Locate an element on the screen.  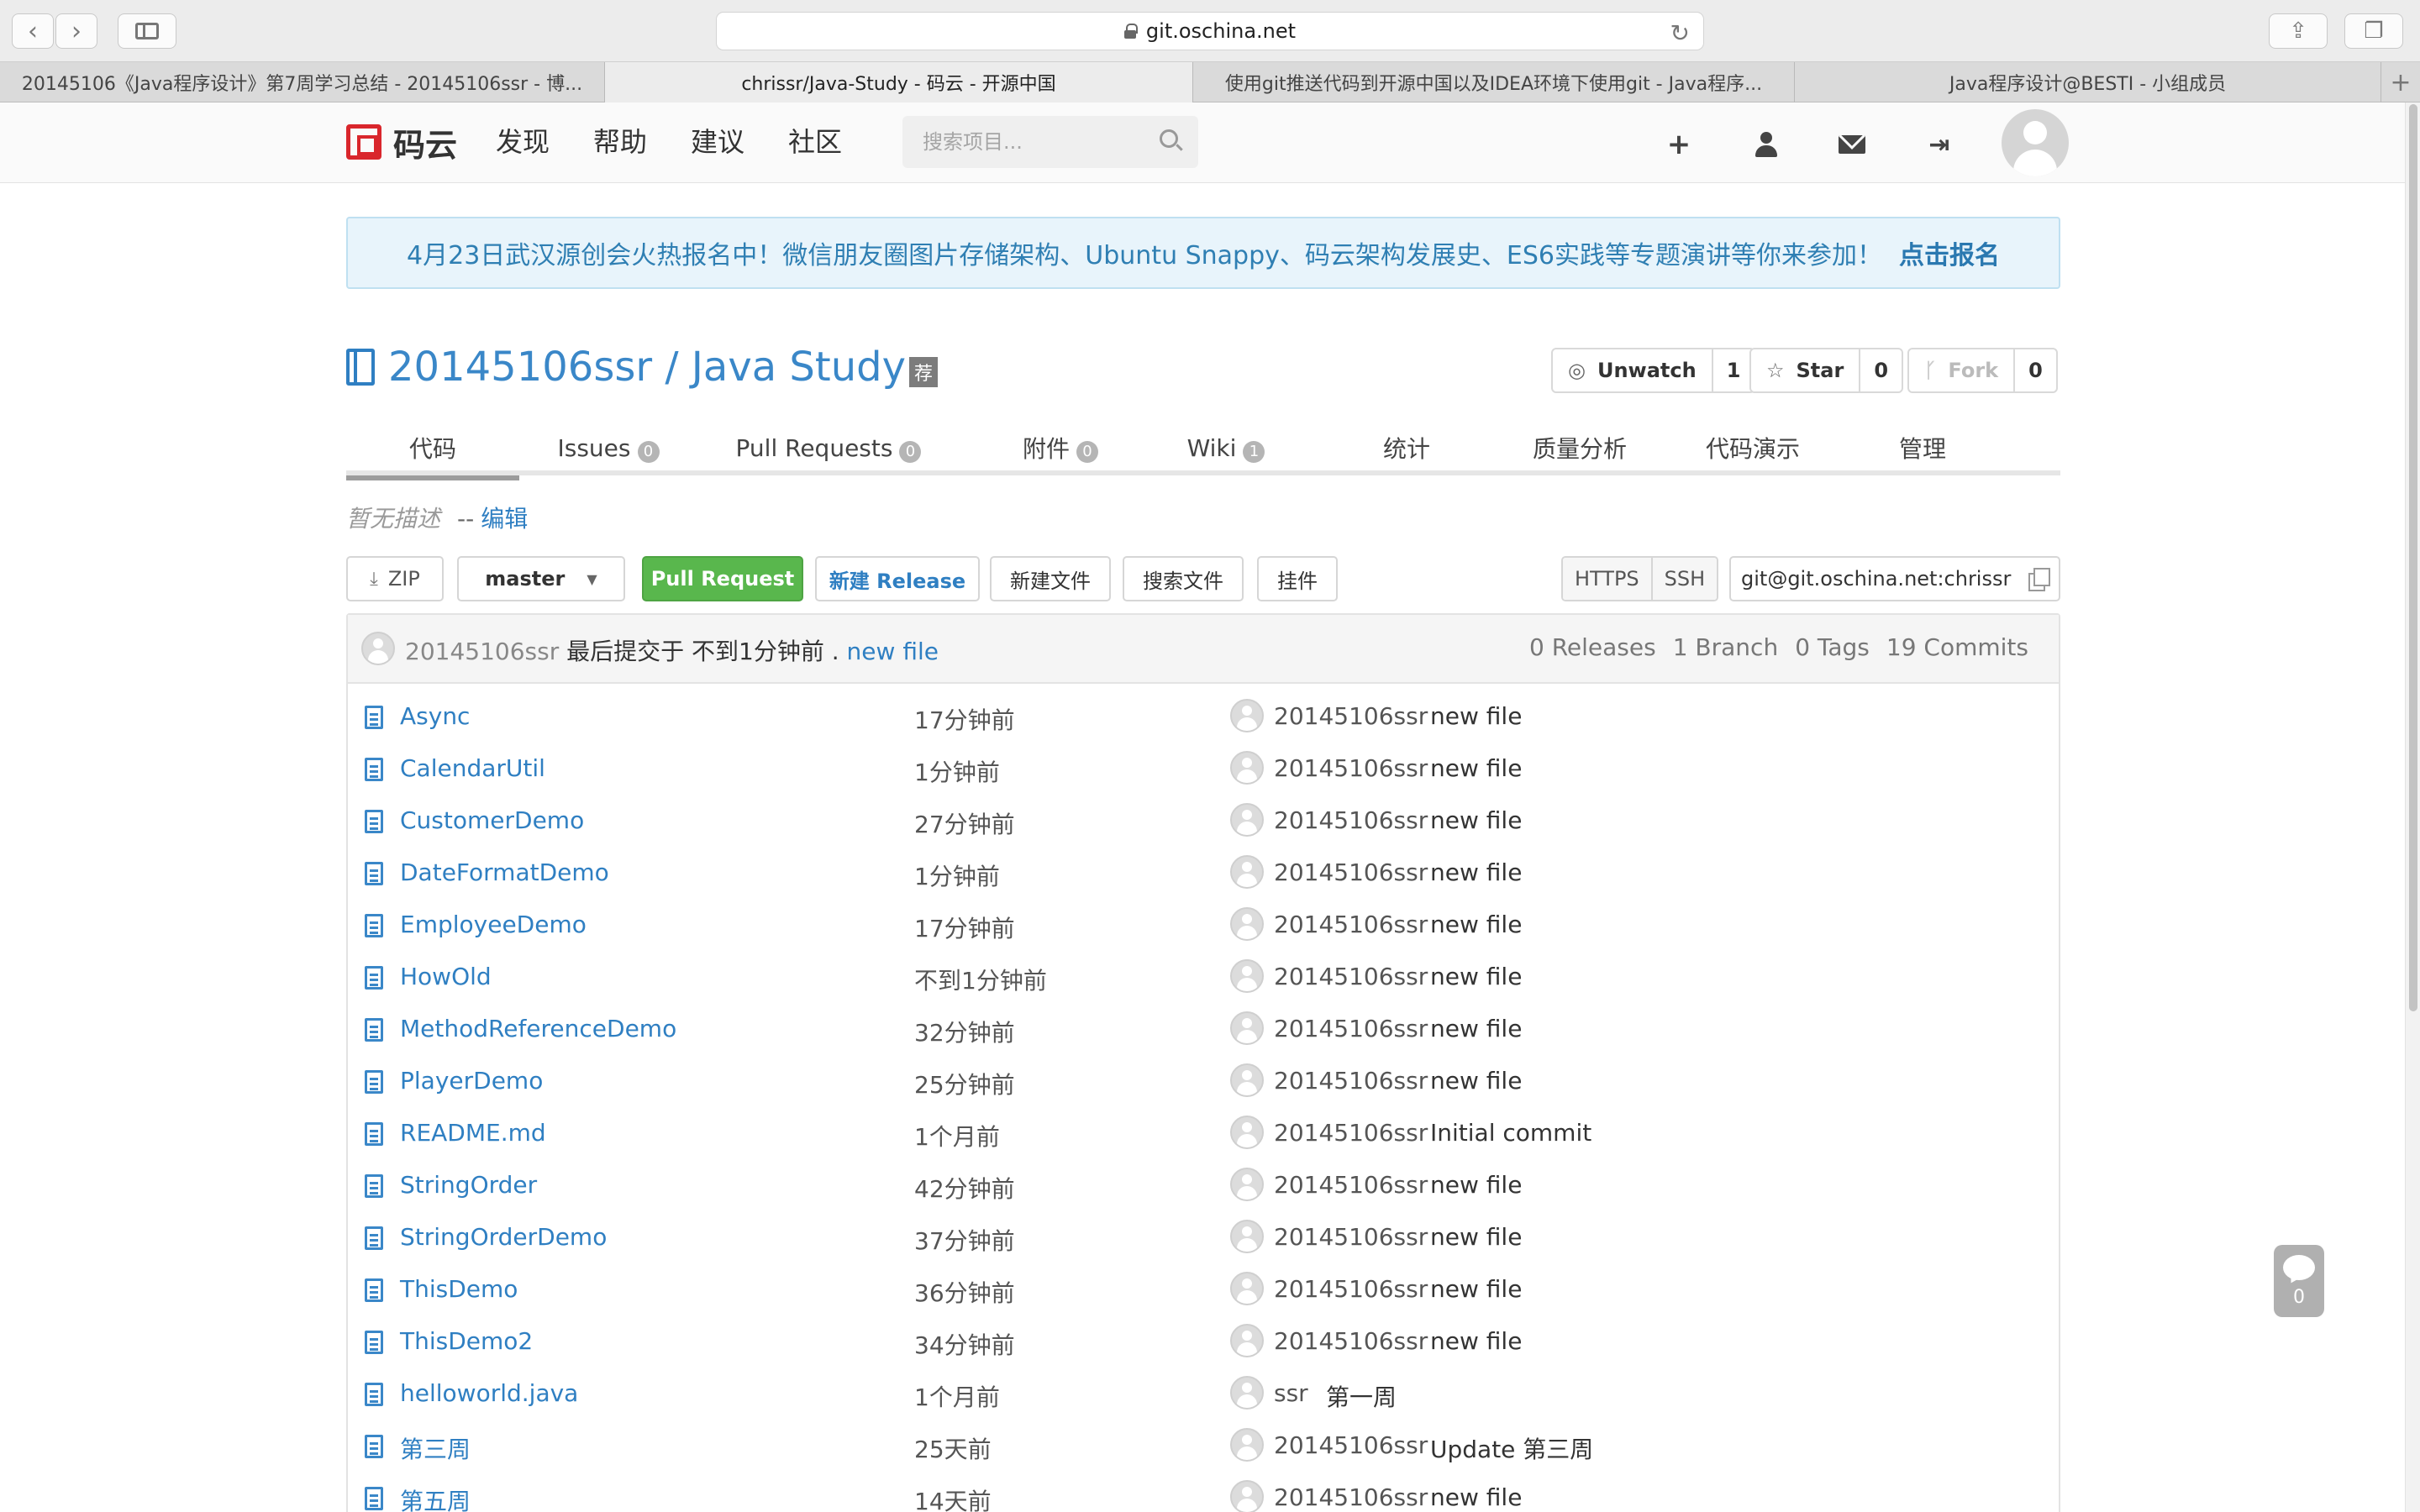
search-file-button: 搜索文件 is located at coordinates (1183, 578).